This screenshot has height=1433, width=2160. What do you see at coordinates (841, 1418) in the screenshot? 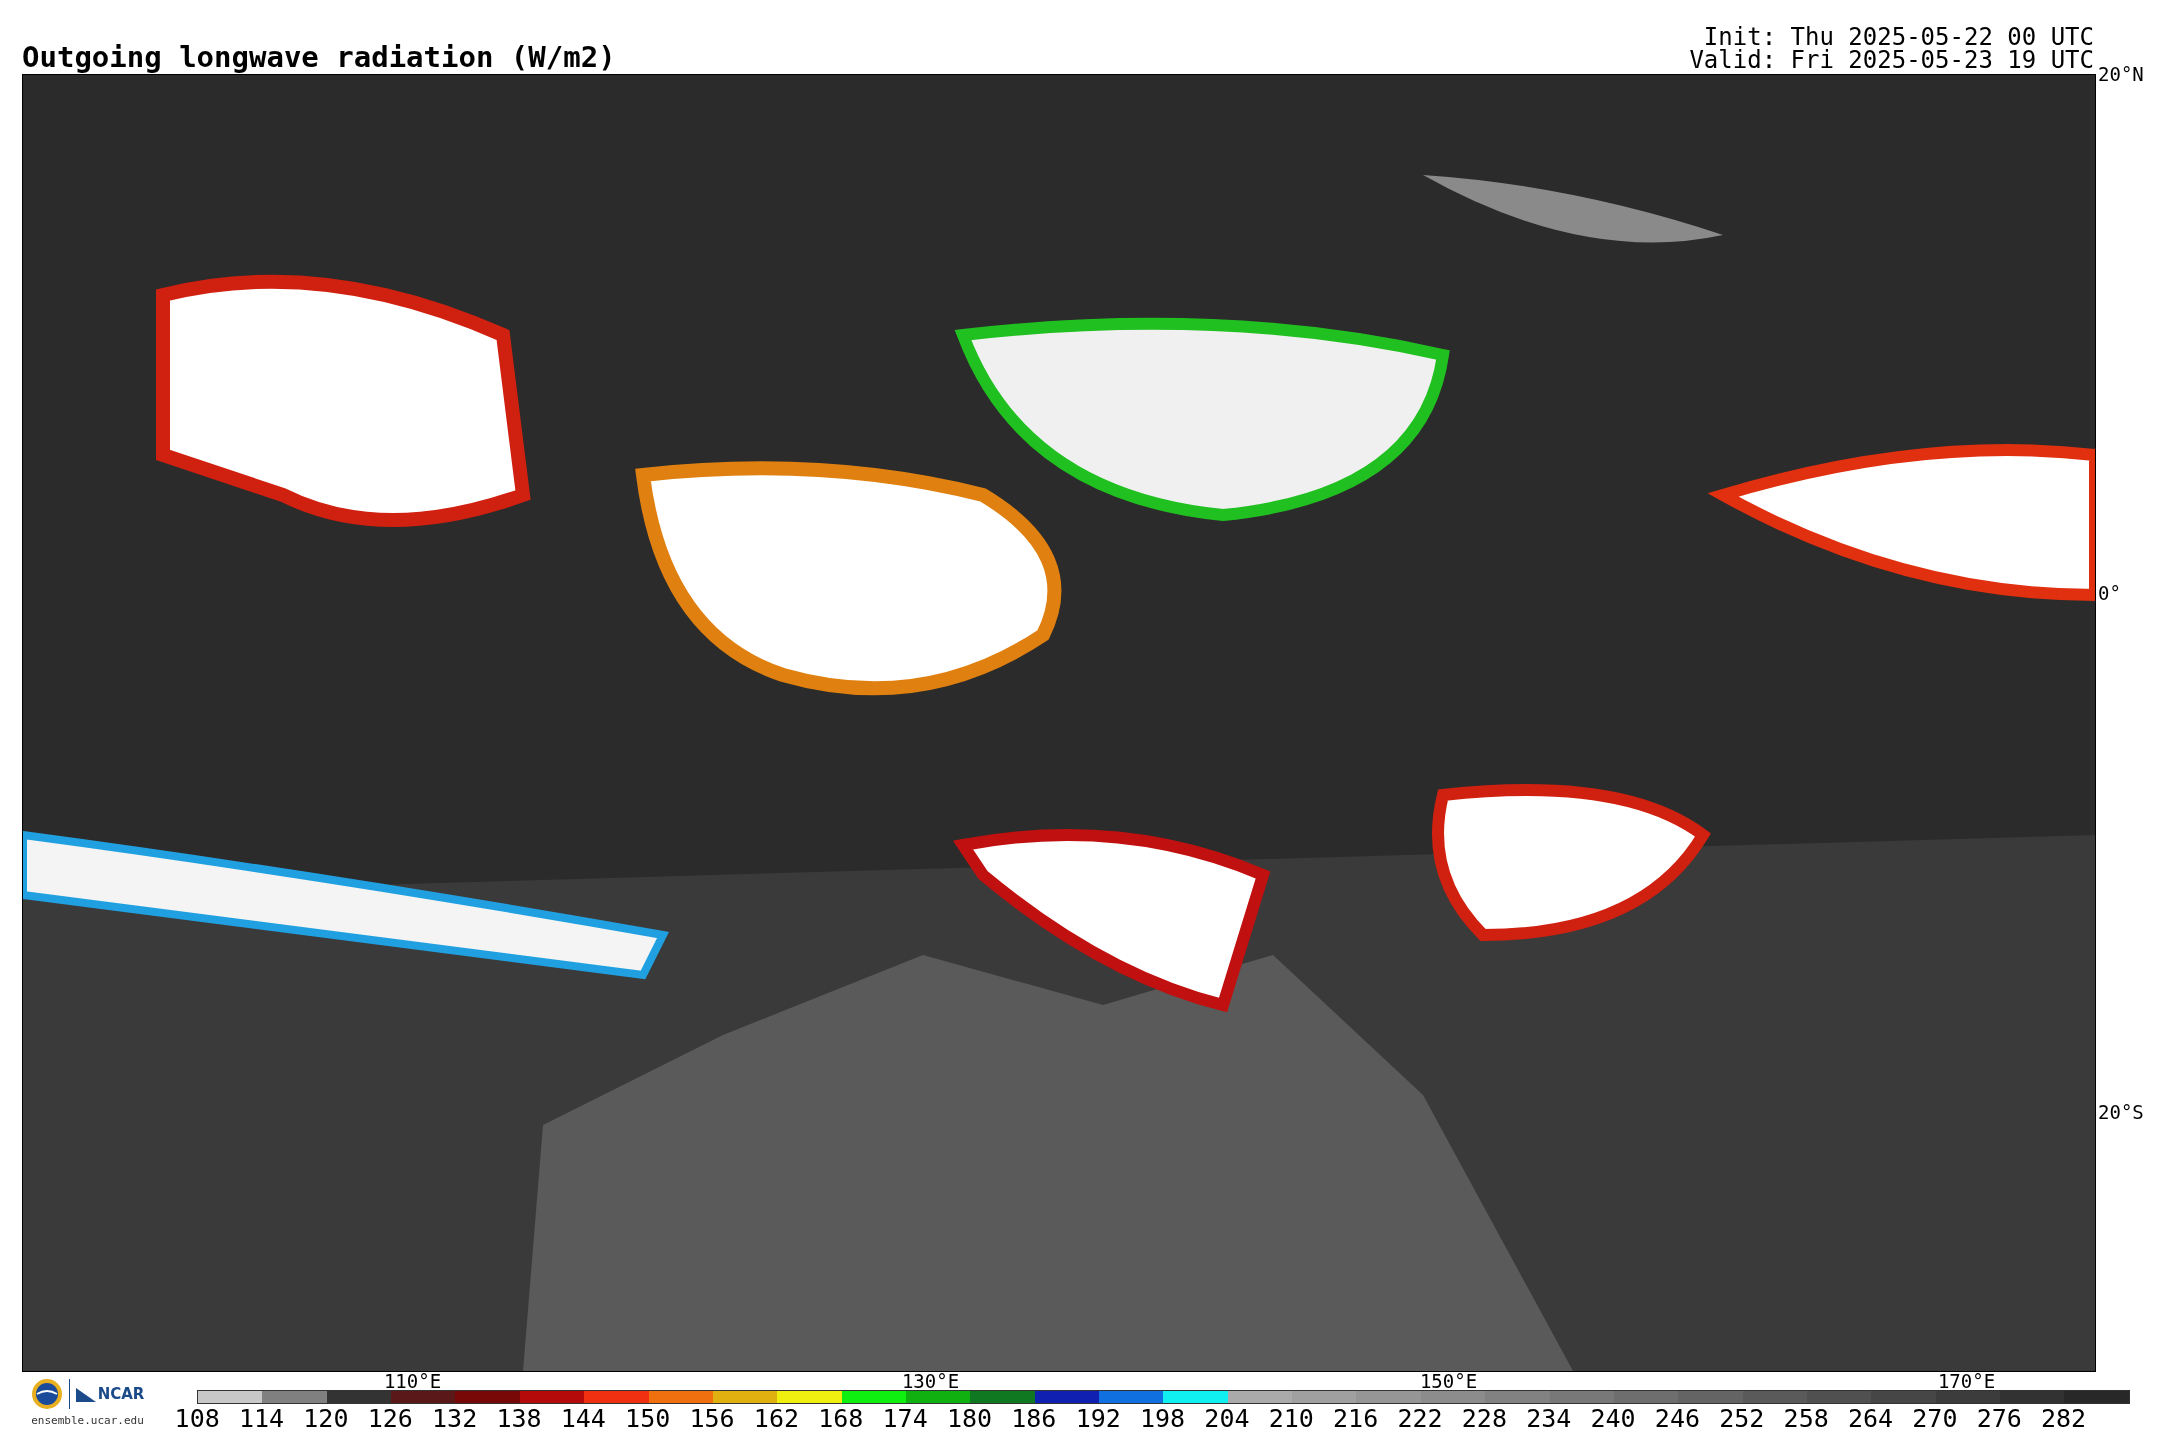
I see `scale-label: 168` at bounding box center [841, 1418].